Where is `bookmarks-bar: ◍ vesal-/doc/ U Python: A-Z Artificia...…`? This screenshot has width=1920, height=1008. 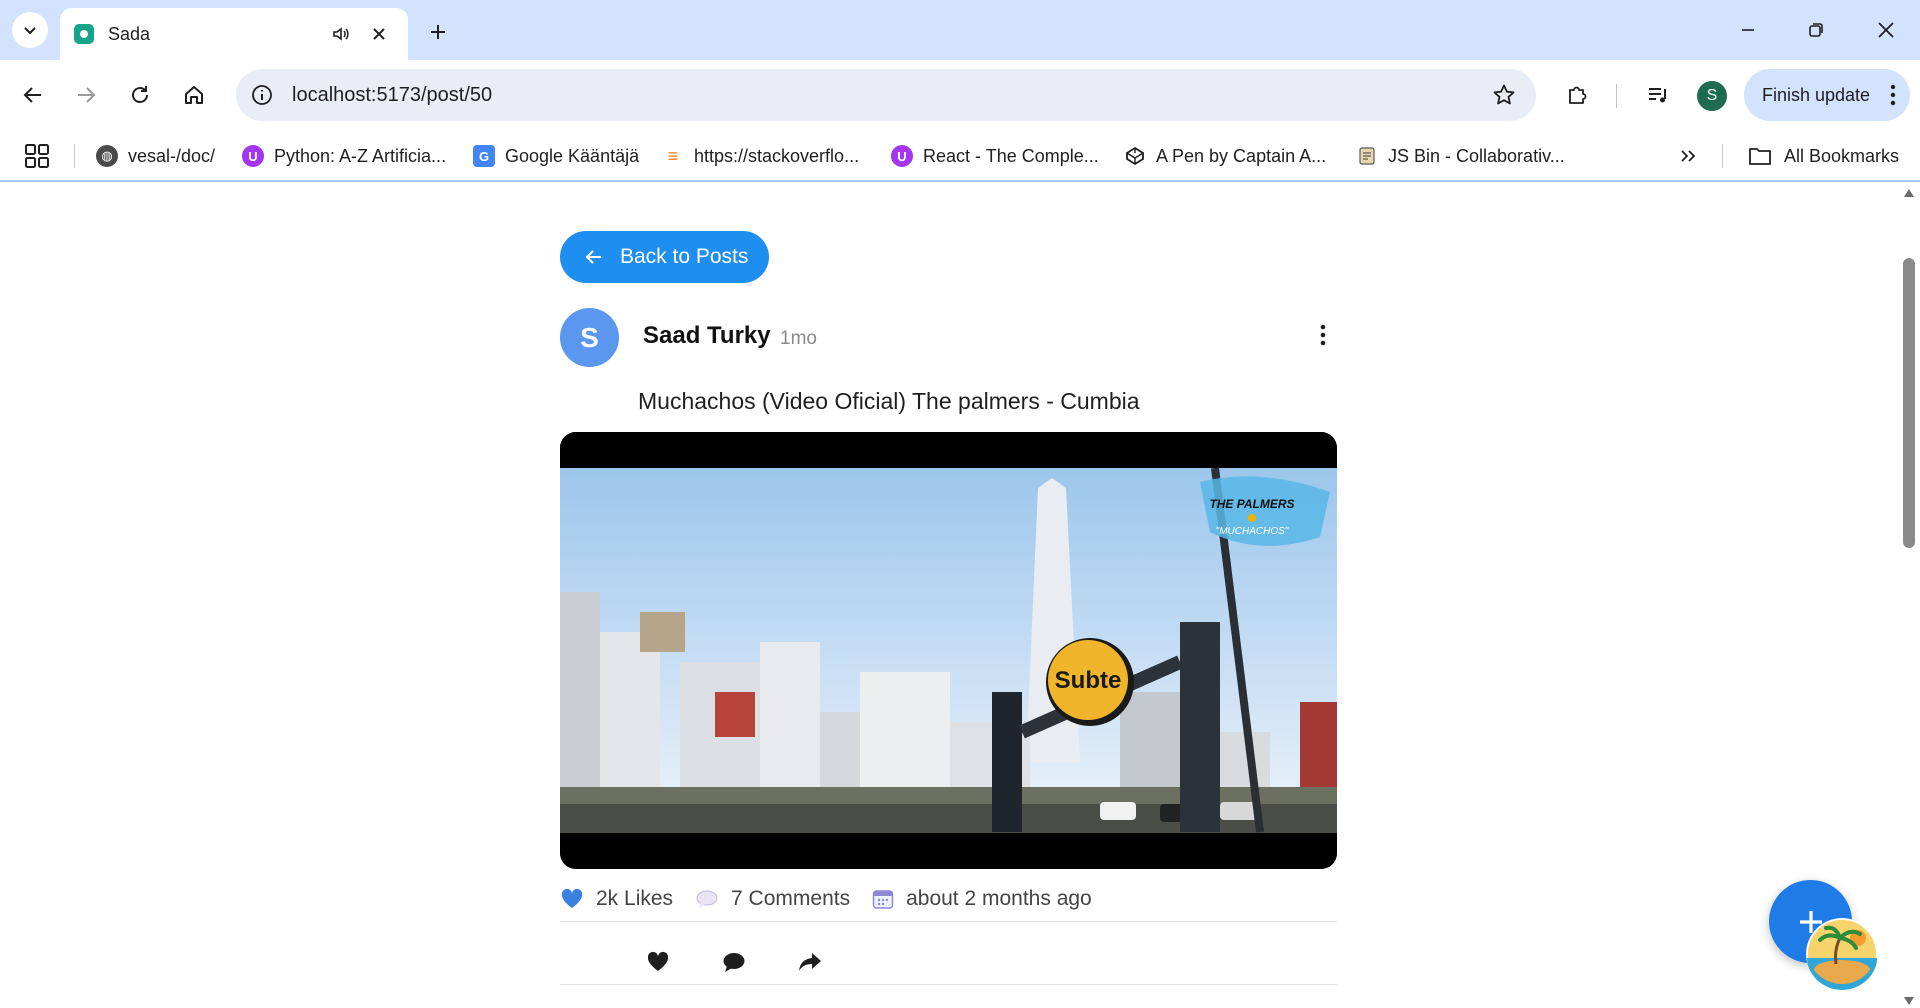
bookmarks-bar: ◍ vesal-/doc/ U Python: A-Z Artificia...… is located at coordinates (960, 156).